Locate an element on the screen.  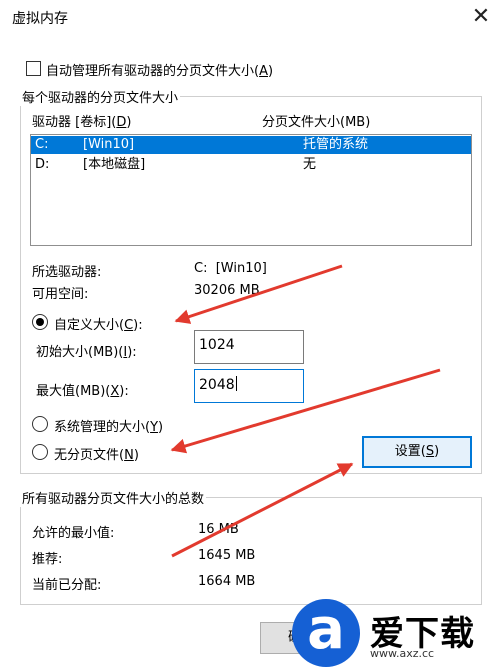
arrow-to-custom-size is located at coordinates (258, 294).